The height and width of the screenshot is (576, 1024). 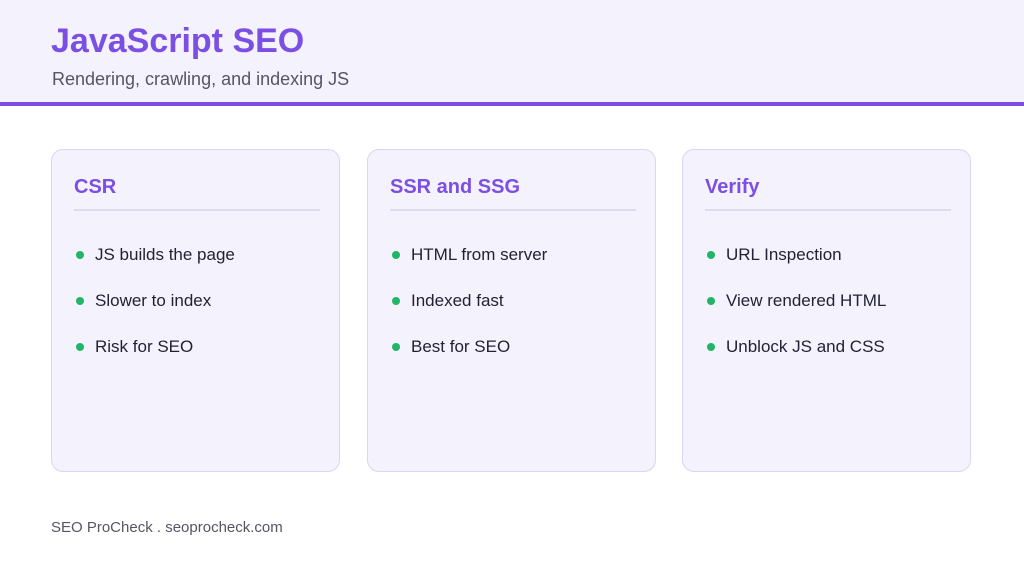 I want to click on card-title: Verify, so click(x=732, y=187).